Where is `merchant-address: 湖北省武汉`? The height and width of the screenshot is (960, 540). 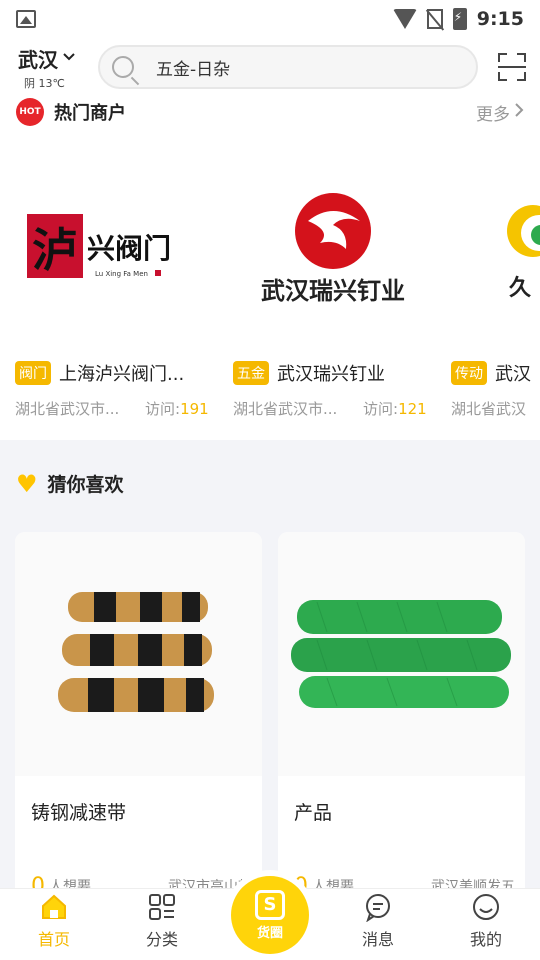 merchant-address: 湖北省武汉 is located at coordinates (489, 409).